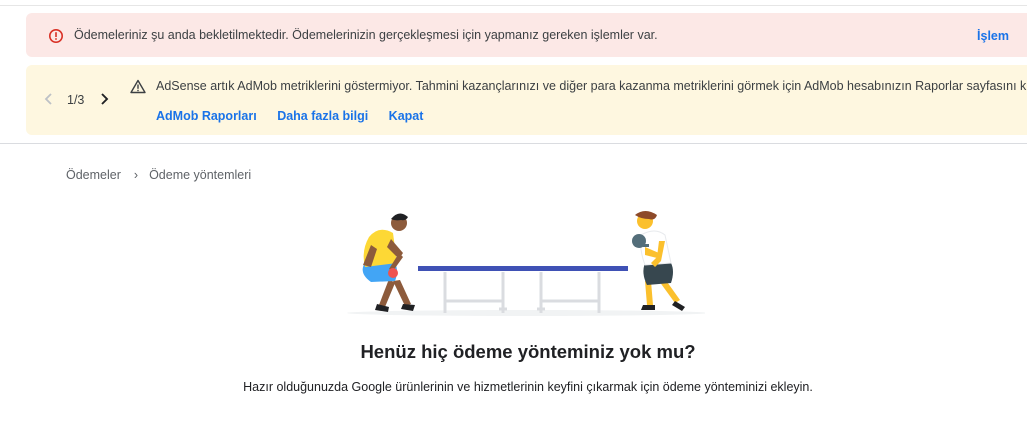 Image resolution: width=1027 pixels, height=432 pixels. What do you see at coordinates (322, 116) in the screenshot?
I see `learn-more-link: Daha fazla bilgi` at bounding box center [322, 116].